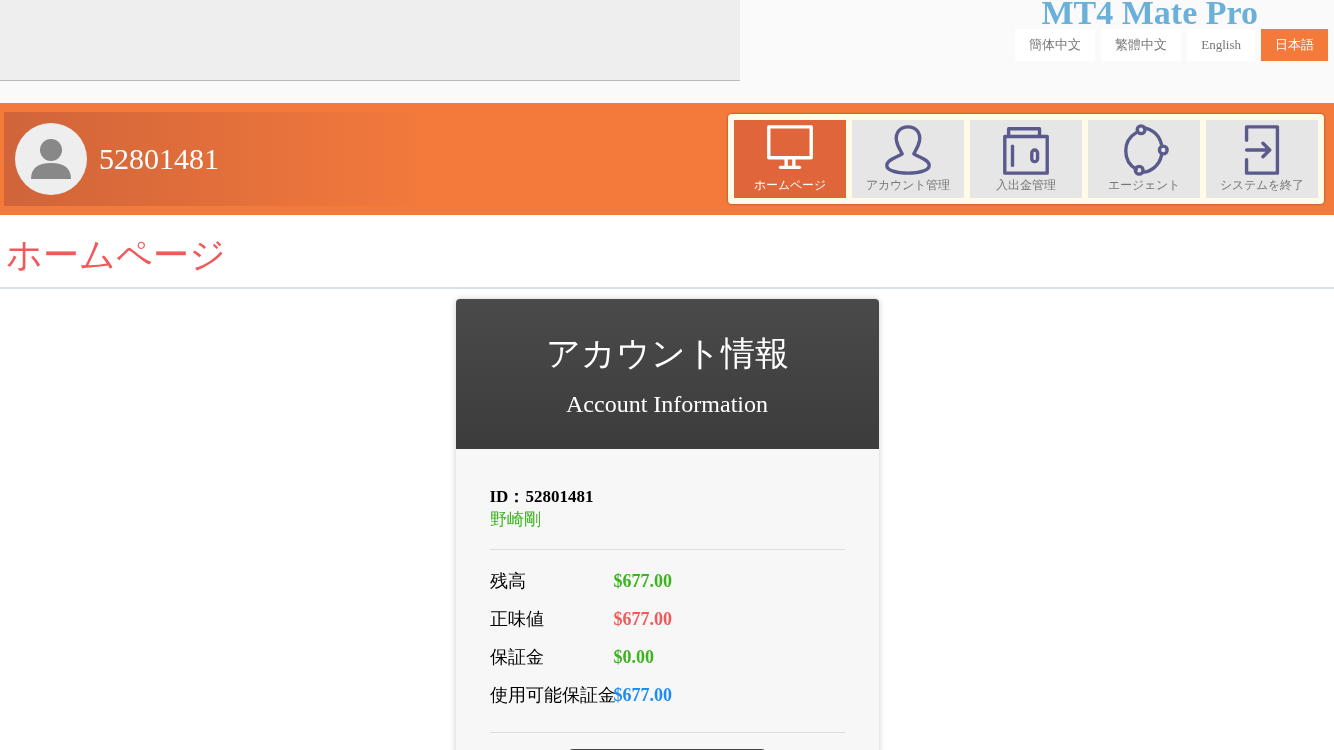 The image size is (1334, 750). Describe the element at coordinates (515, 520) in the screenshot. I see `account-name: 野崎剛` at that location.